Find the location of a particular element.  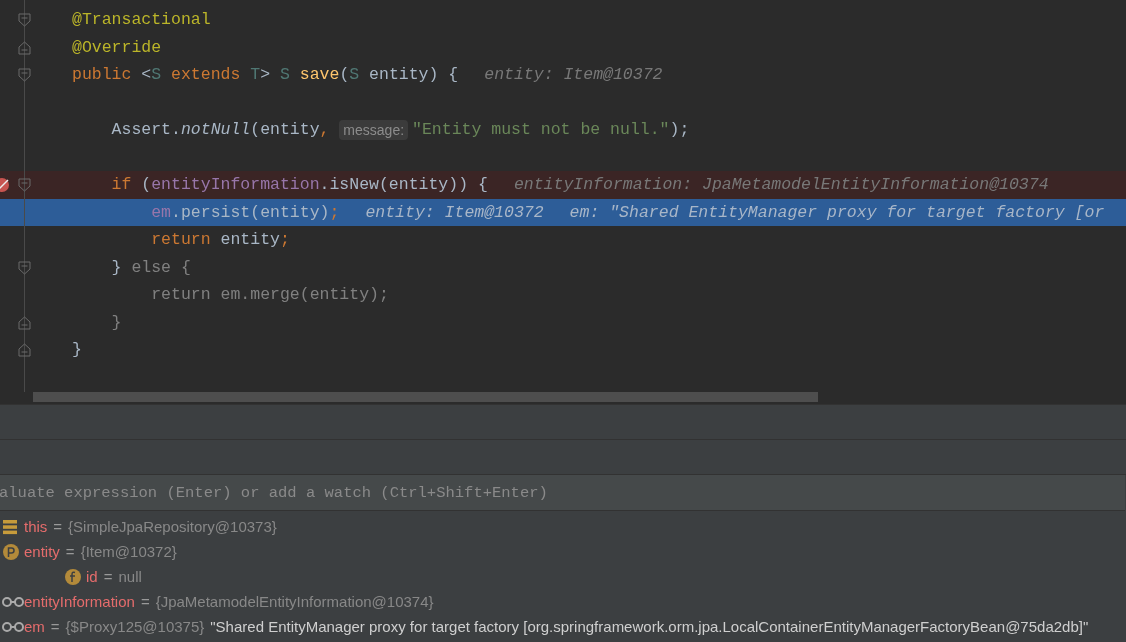

code-text: @Override is located at coordinates (117, 47).